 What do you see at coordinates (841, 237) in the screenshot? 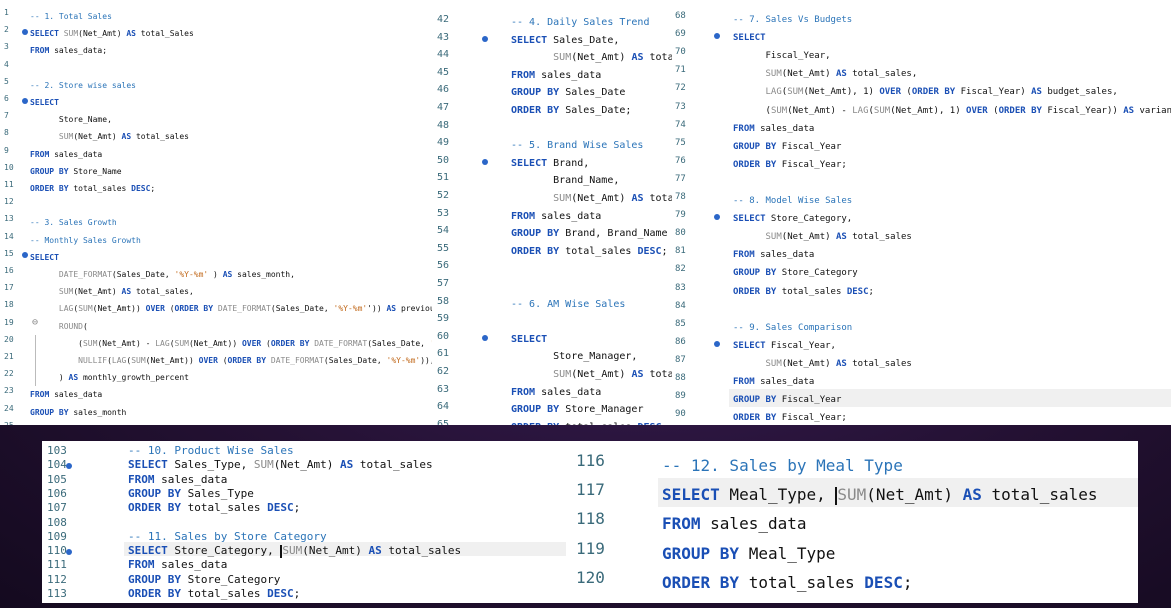
I see `sql-keyword: AS` at bounding box center [841, 237].